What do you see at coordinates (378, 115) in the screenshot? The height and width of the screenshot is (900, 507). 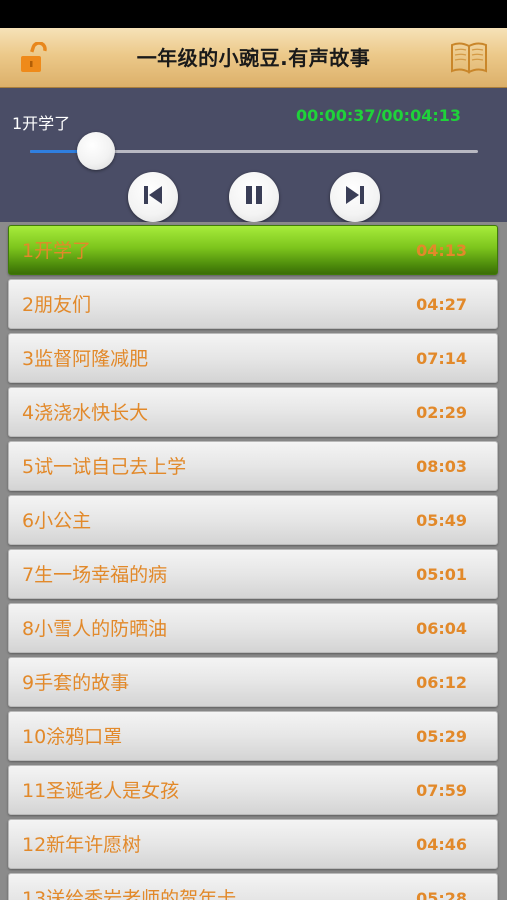 I see `playback-time: 00:00:37/00:04:13` at bounding box center [378, 115].